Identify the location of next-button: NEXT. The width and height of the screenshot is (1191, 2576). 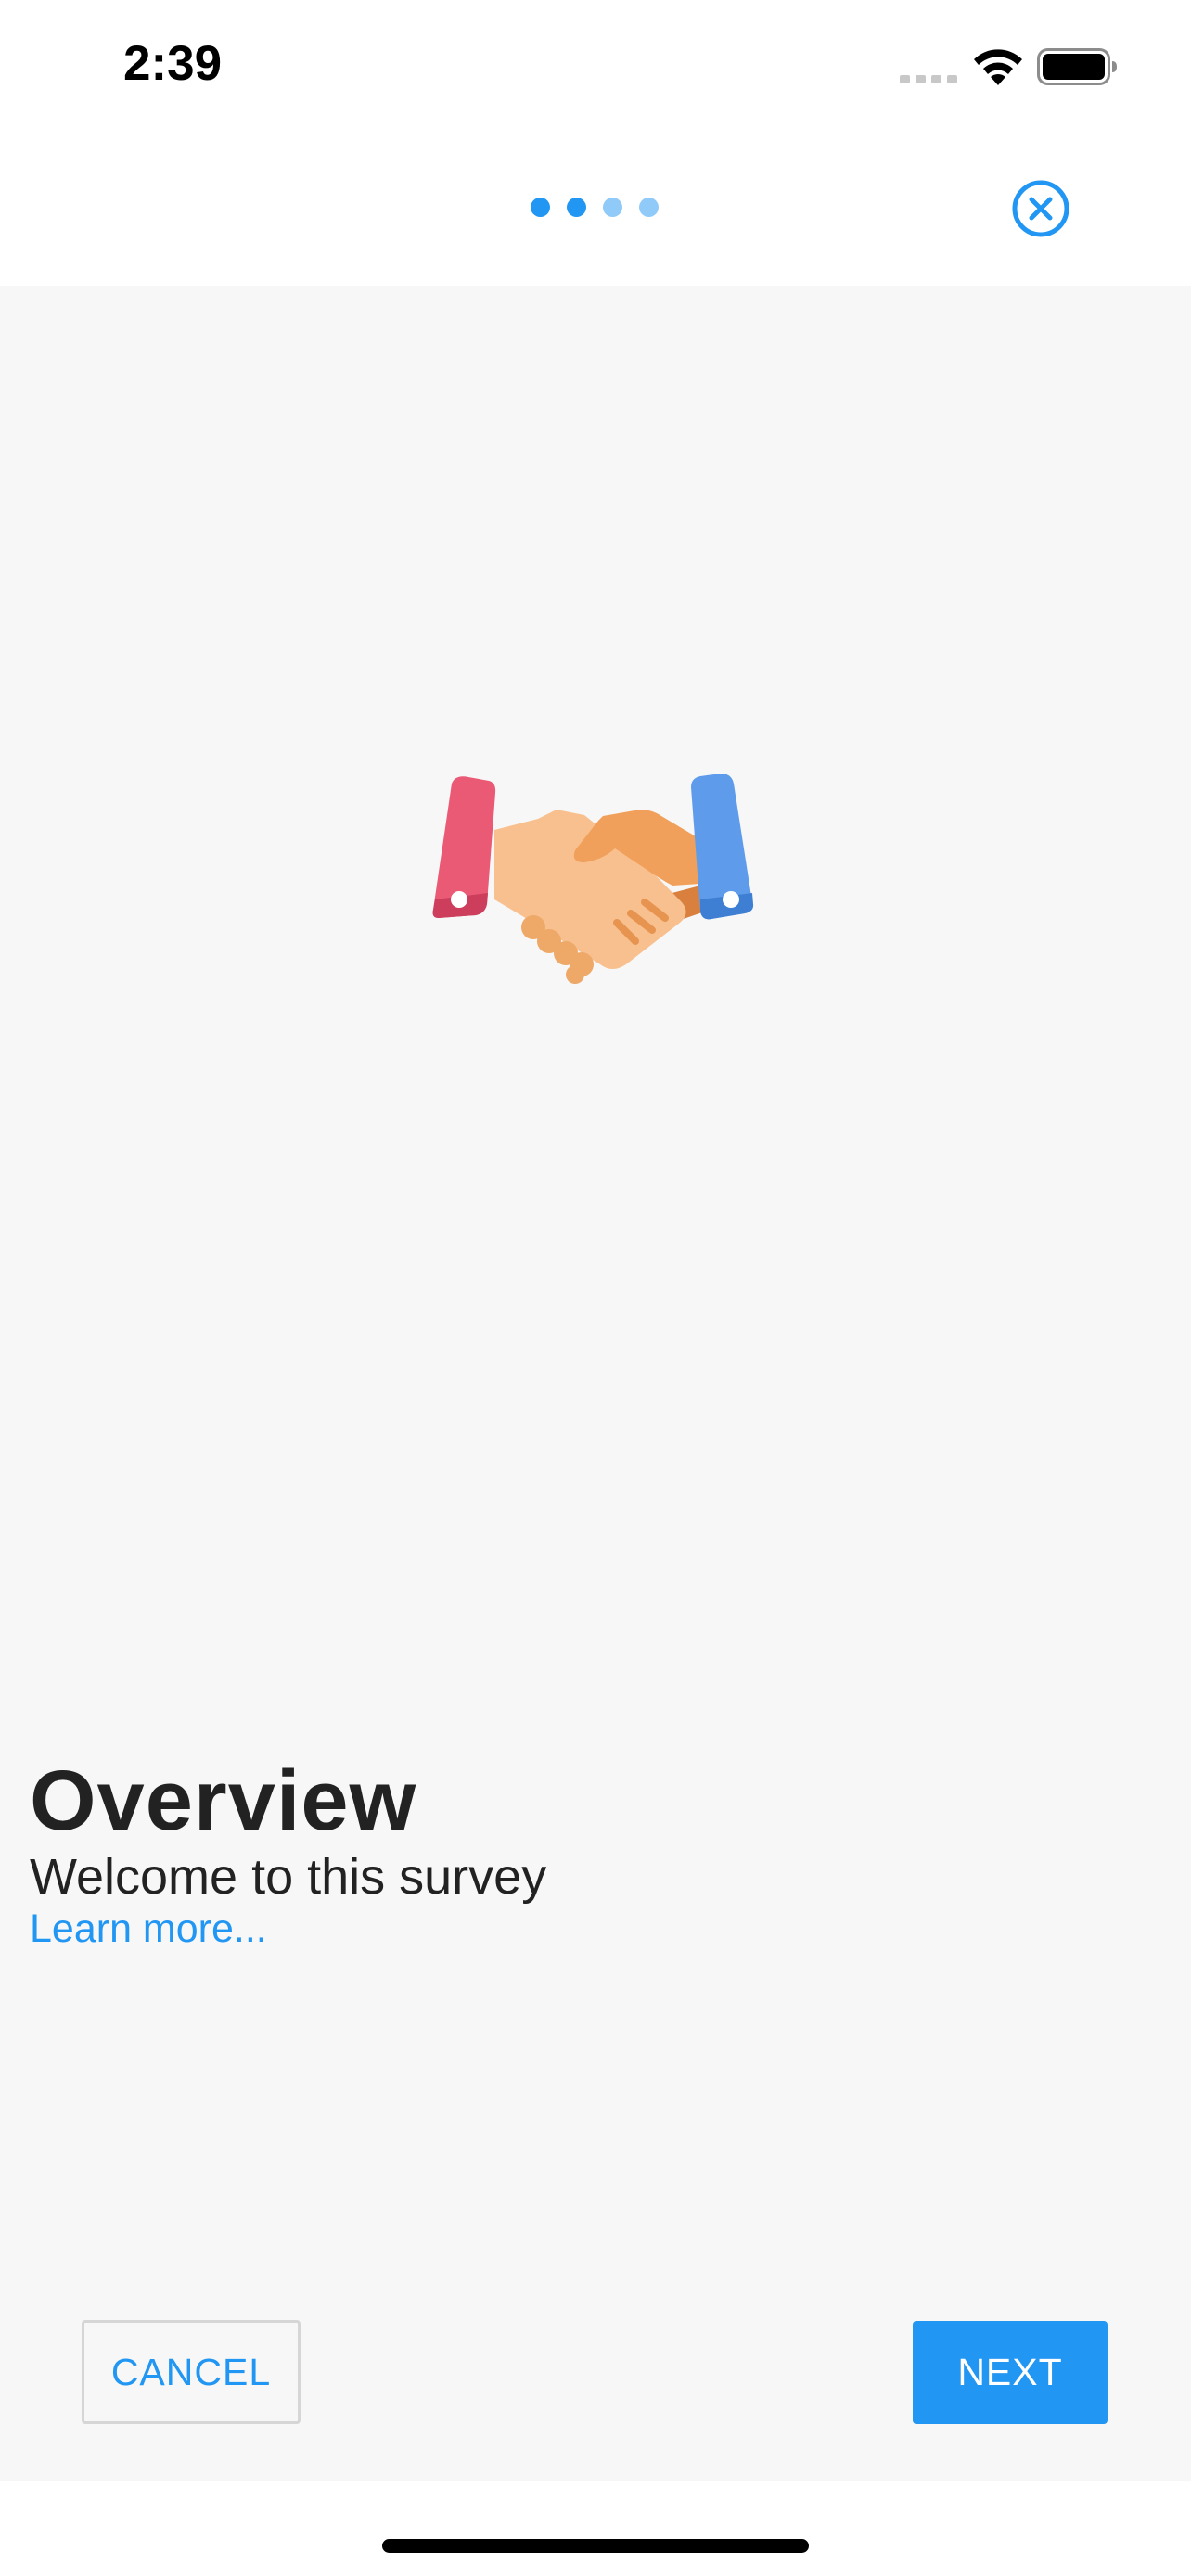
(1010, 2372).